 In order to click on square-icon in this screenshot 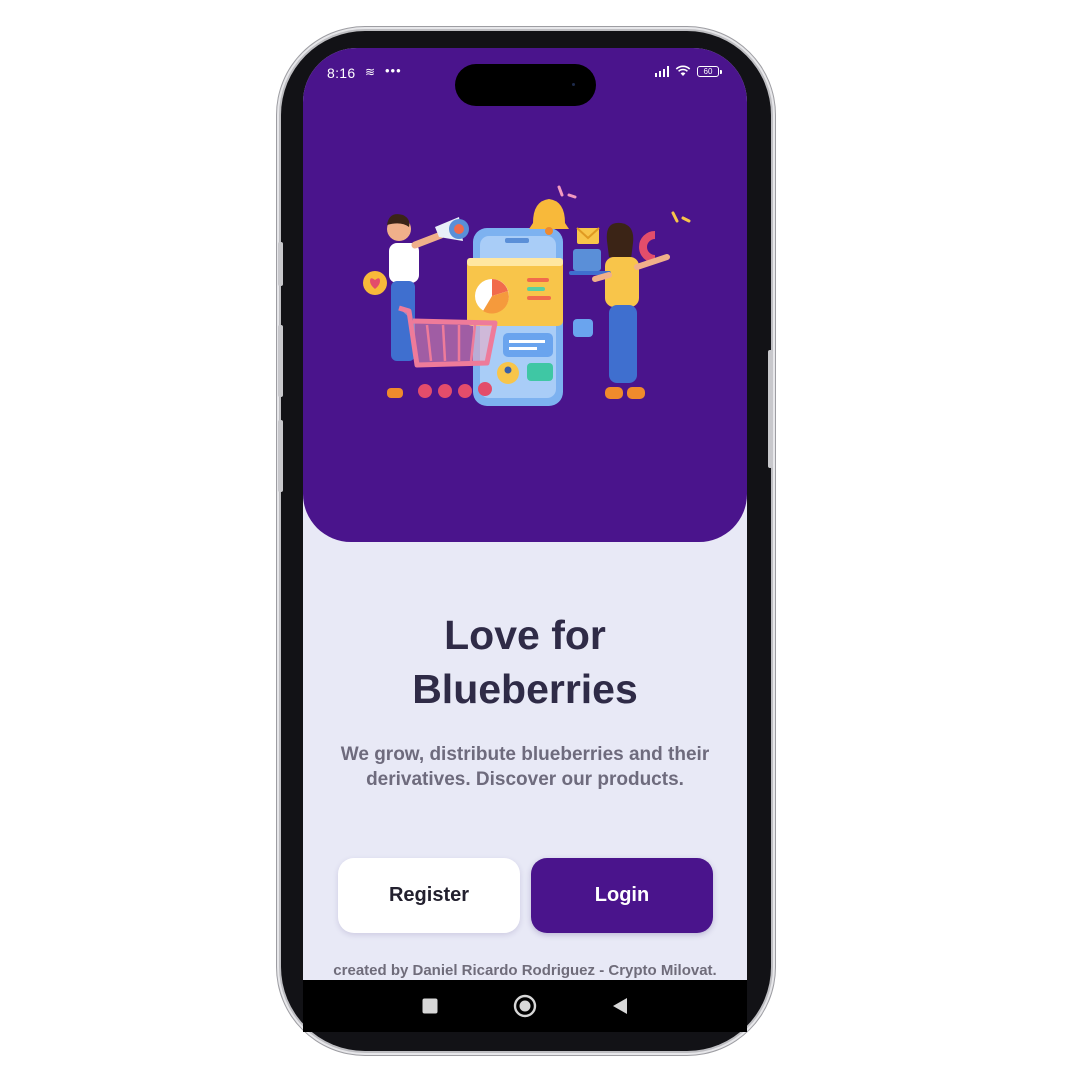, I will do `click(430, 1006)`.